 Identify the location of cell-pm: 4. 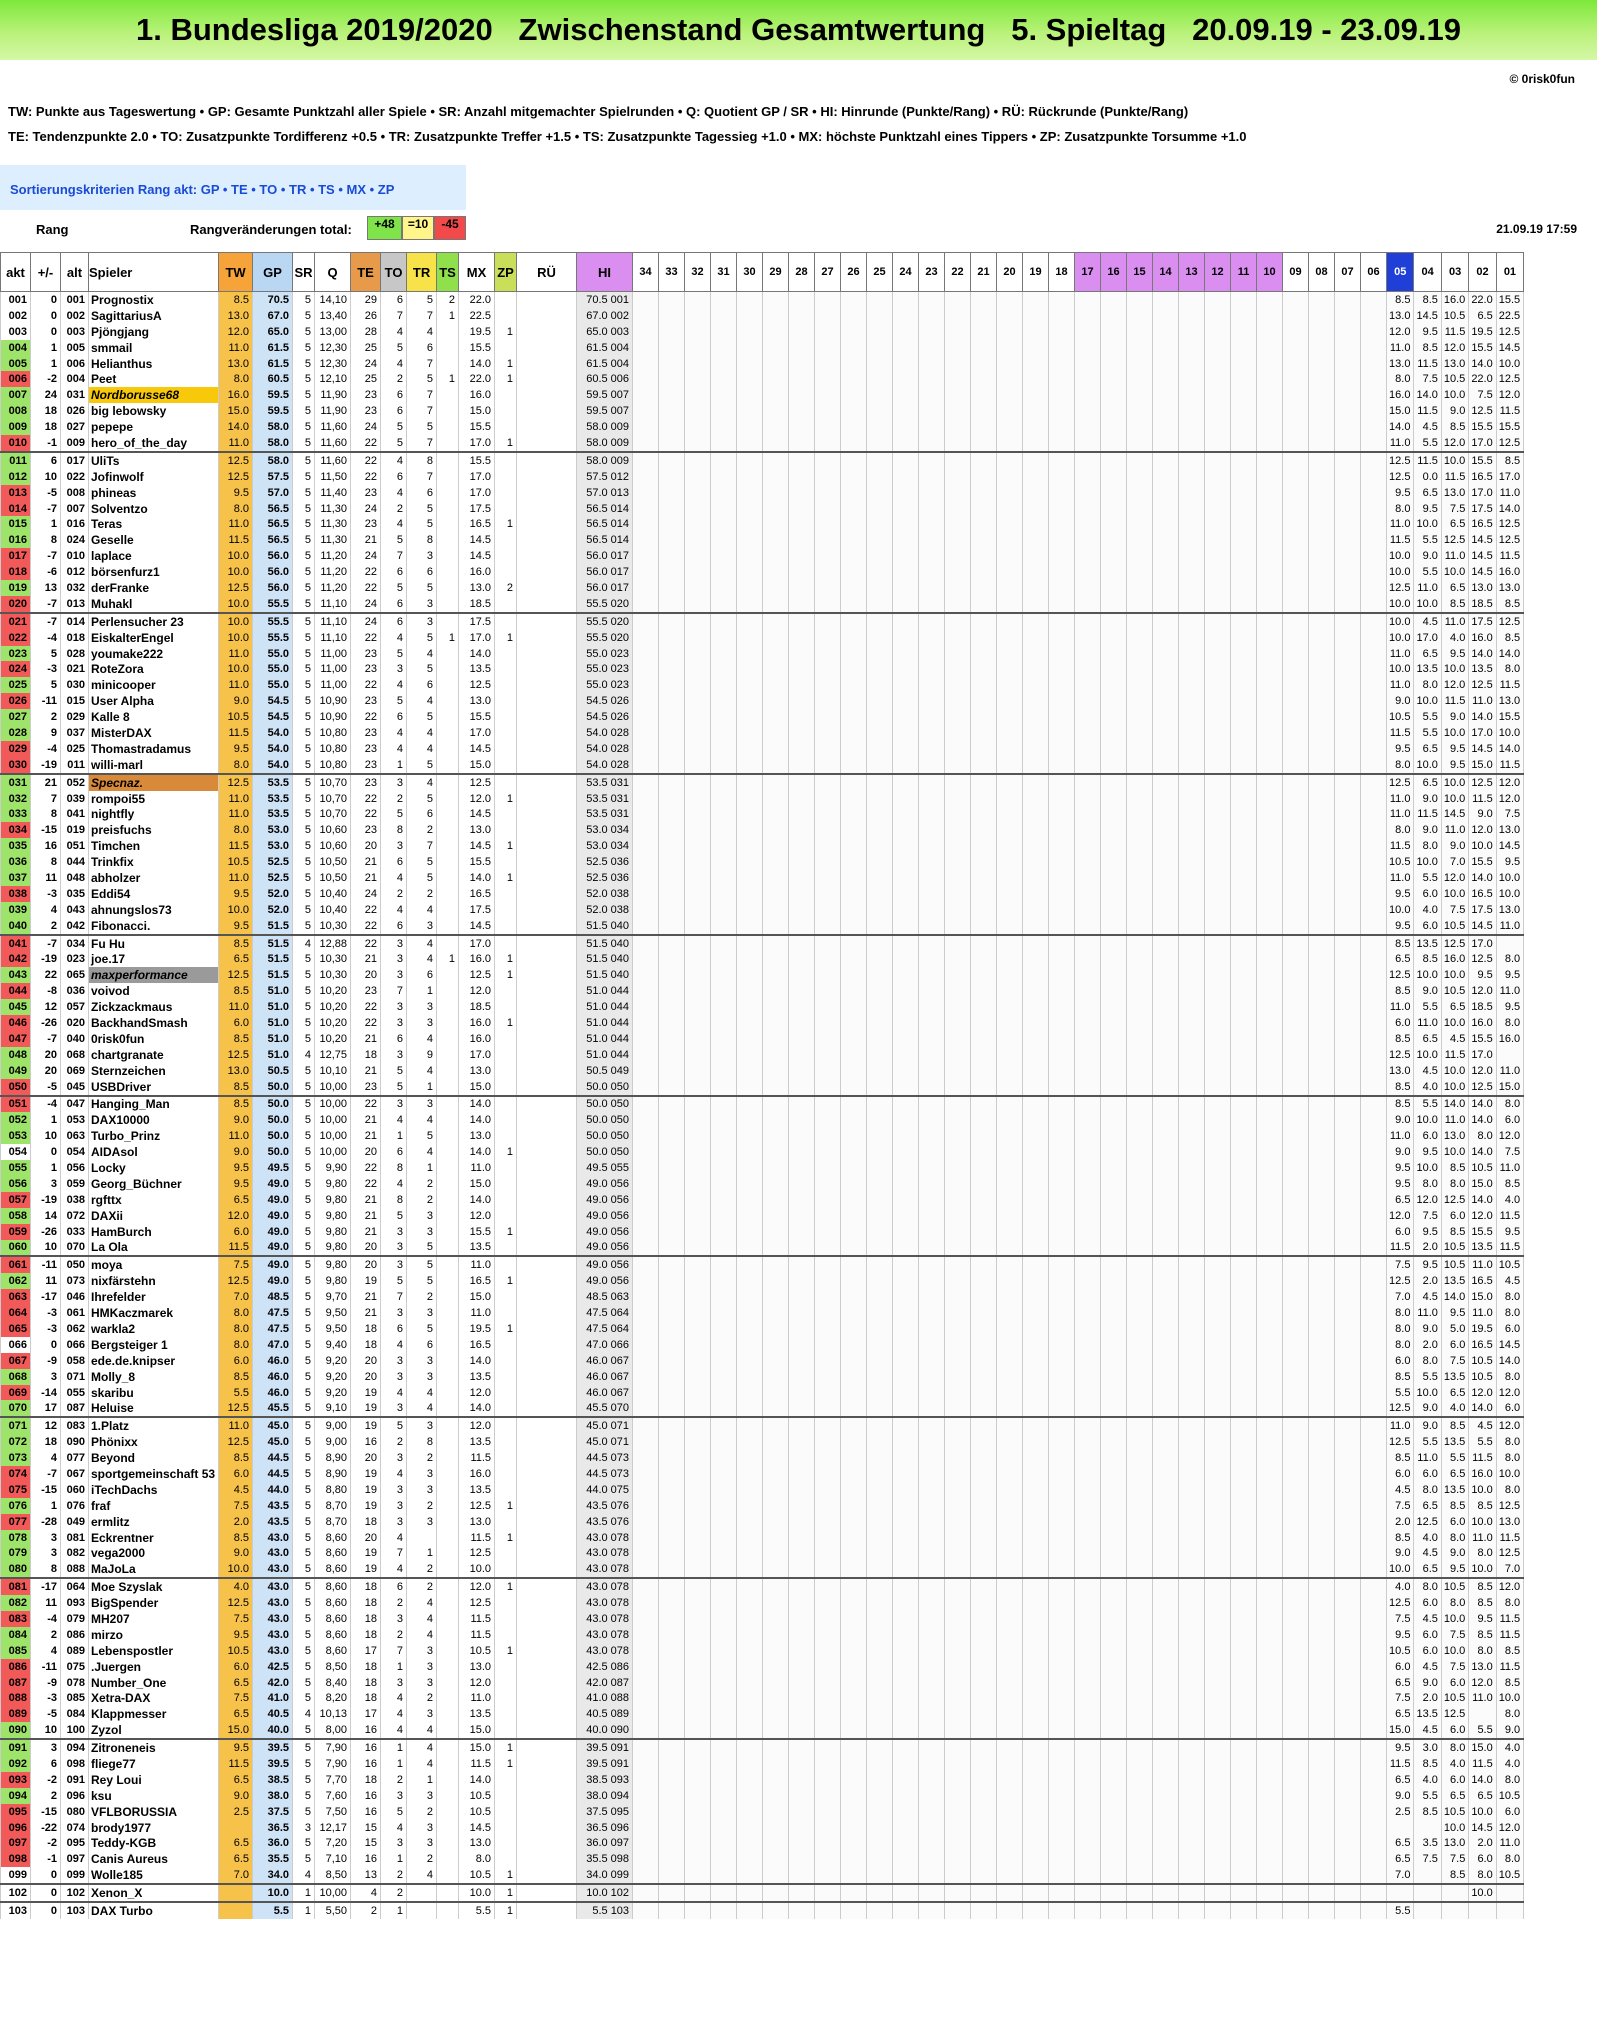
(45, 909).